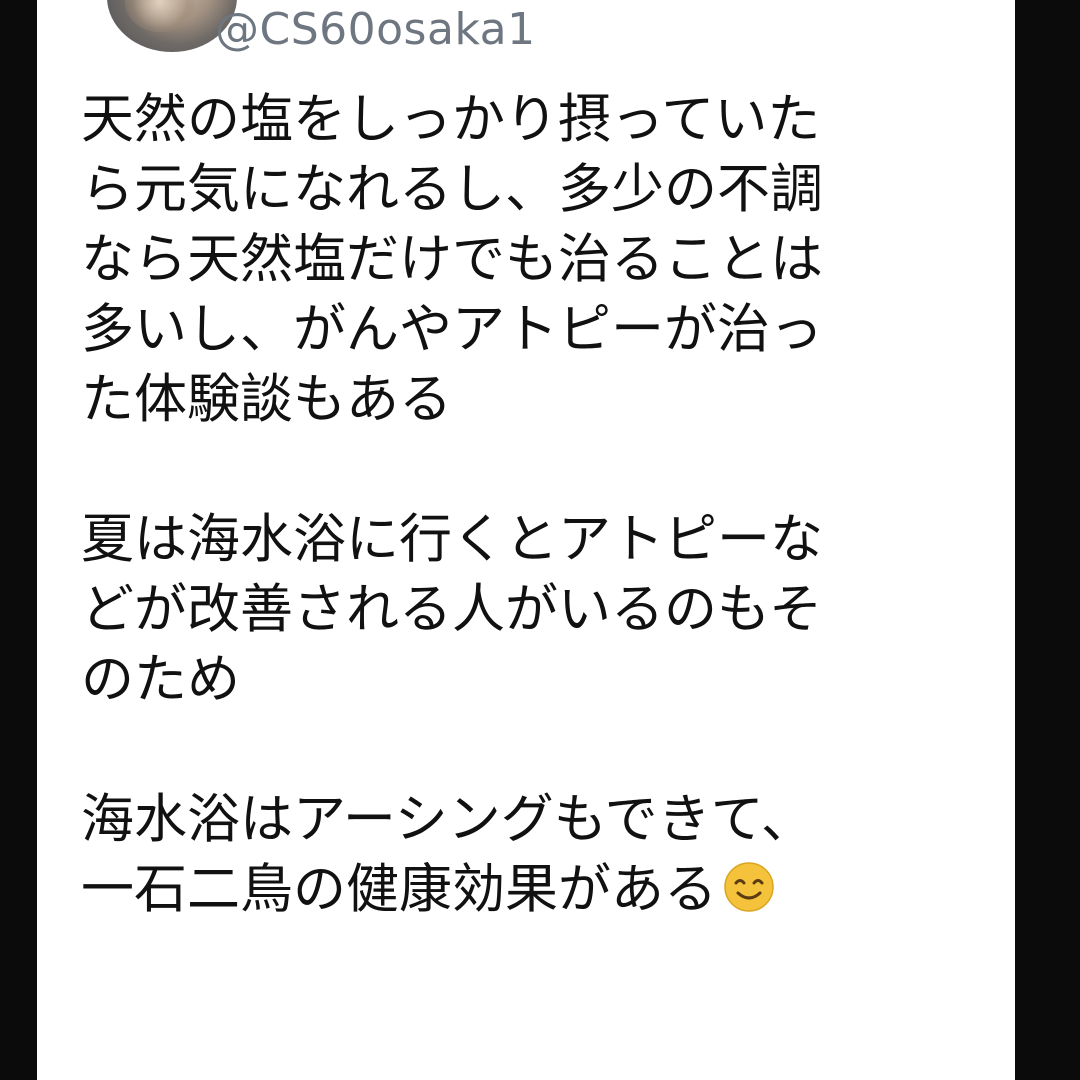  What do you see at coordinates (160, 679) in the screenshot?
I see `text-line: のため` at bounding box center [160, 679].